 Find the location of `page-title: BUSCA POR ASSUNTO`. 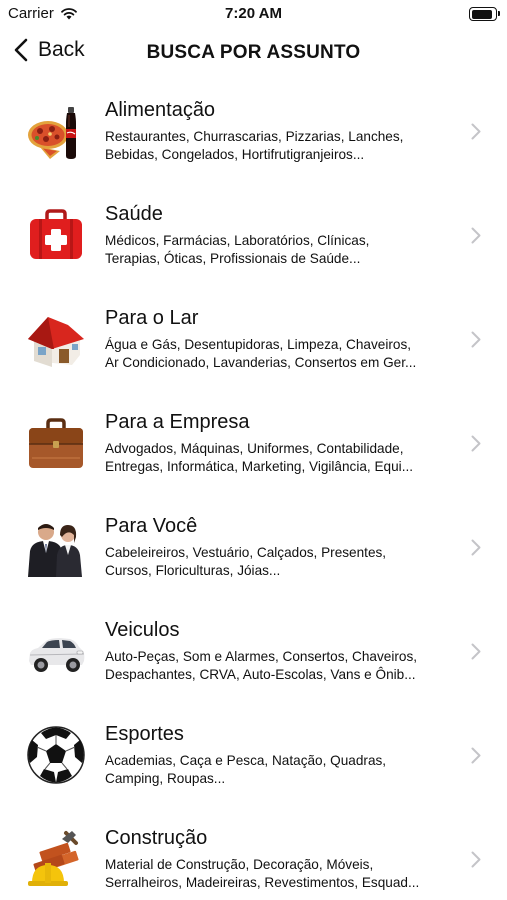

page-title: BUSCA POR ASSUNTO is located at coordinates (253, 52).